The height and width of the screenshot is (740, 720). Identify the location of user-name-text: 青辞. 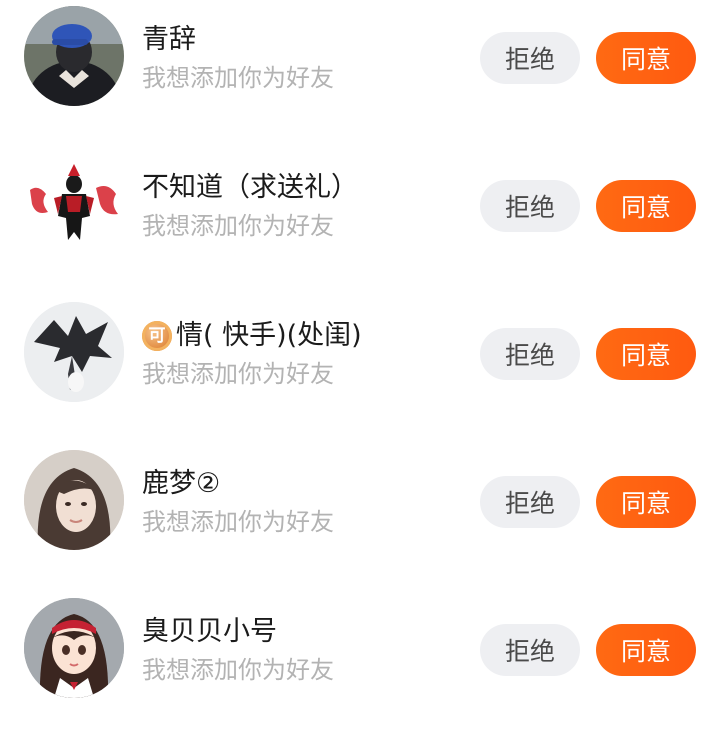
(169, 39).